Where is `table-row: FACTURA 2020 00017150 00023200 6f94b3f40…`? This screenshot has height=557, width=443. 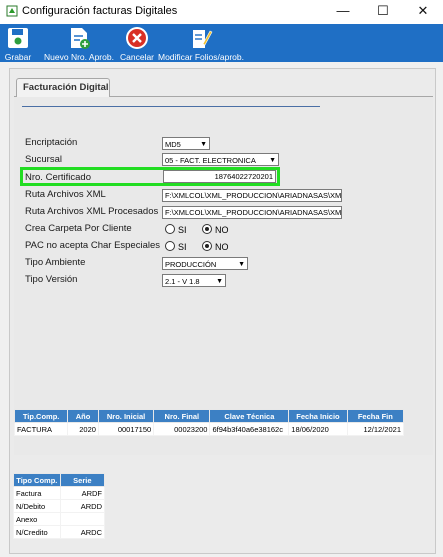 table-row: FACTURA 2020 00017150 00023200 6f94b3f40… is located at coordinates (209, 429).